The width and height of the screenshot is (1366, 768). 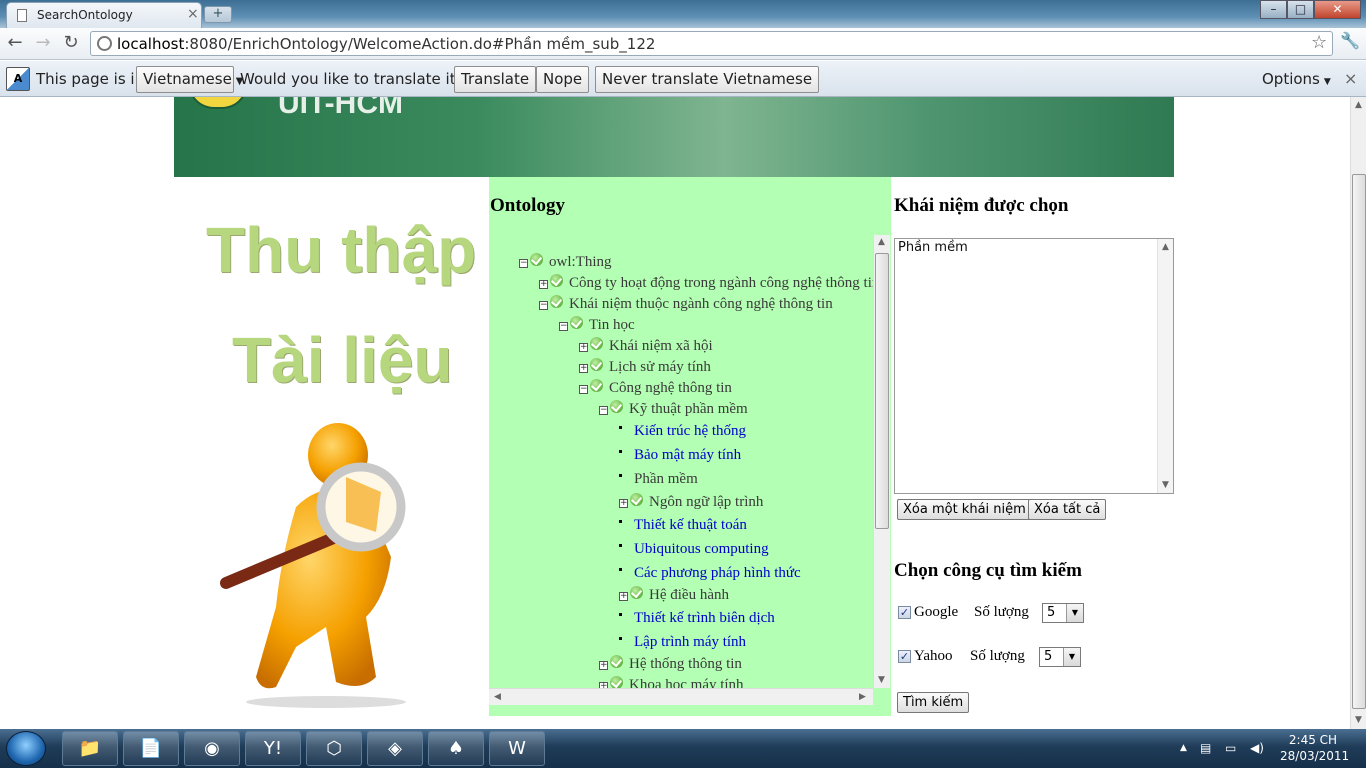 I want to click on scrollbar-thumb, so click(x=882, y=391).